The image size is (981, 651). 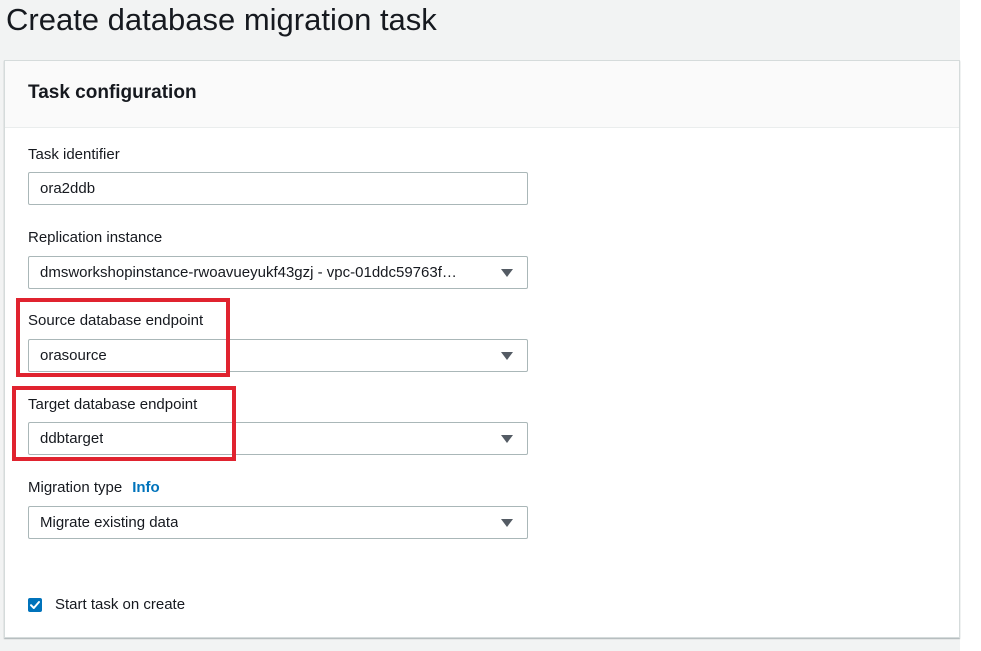 I want to click on target-endpoint-highlight-box, so click(x=124, y=423).